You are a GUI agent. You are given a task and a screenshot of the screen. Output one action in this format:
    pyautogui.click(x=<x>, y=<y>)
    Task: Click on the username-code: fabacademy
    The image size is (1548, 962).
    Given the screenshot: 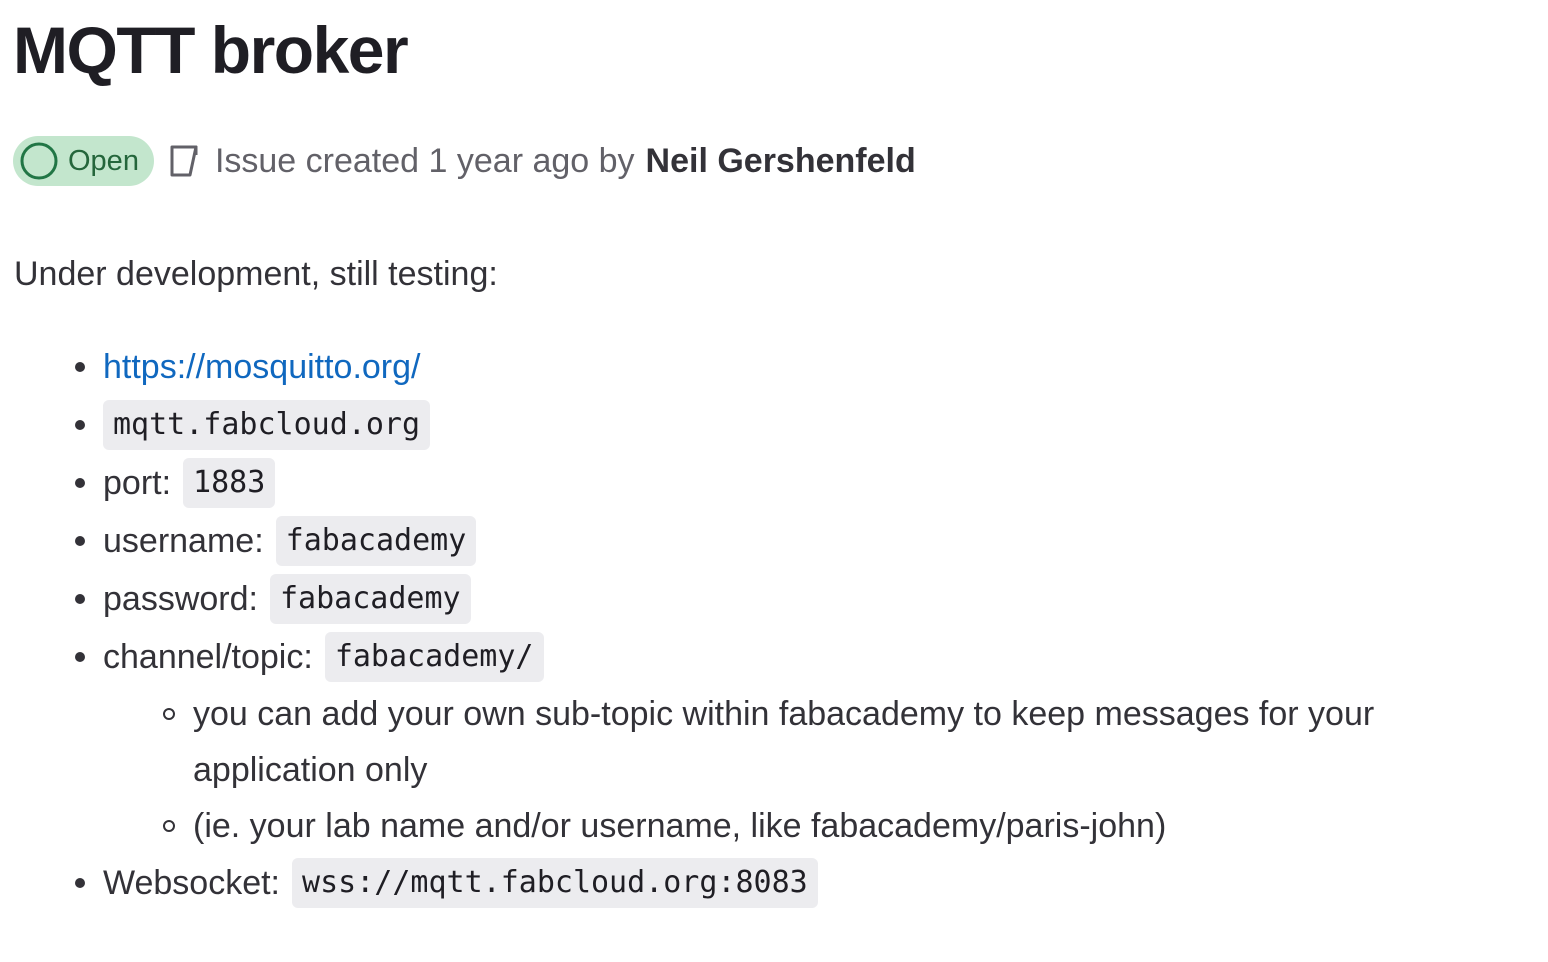 What is the action you would take?
    pyautogui.click(x=376, y=541)
    